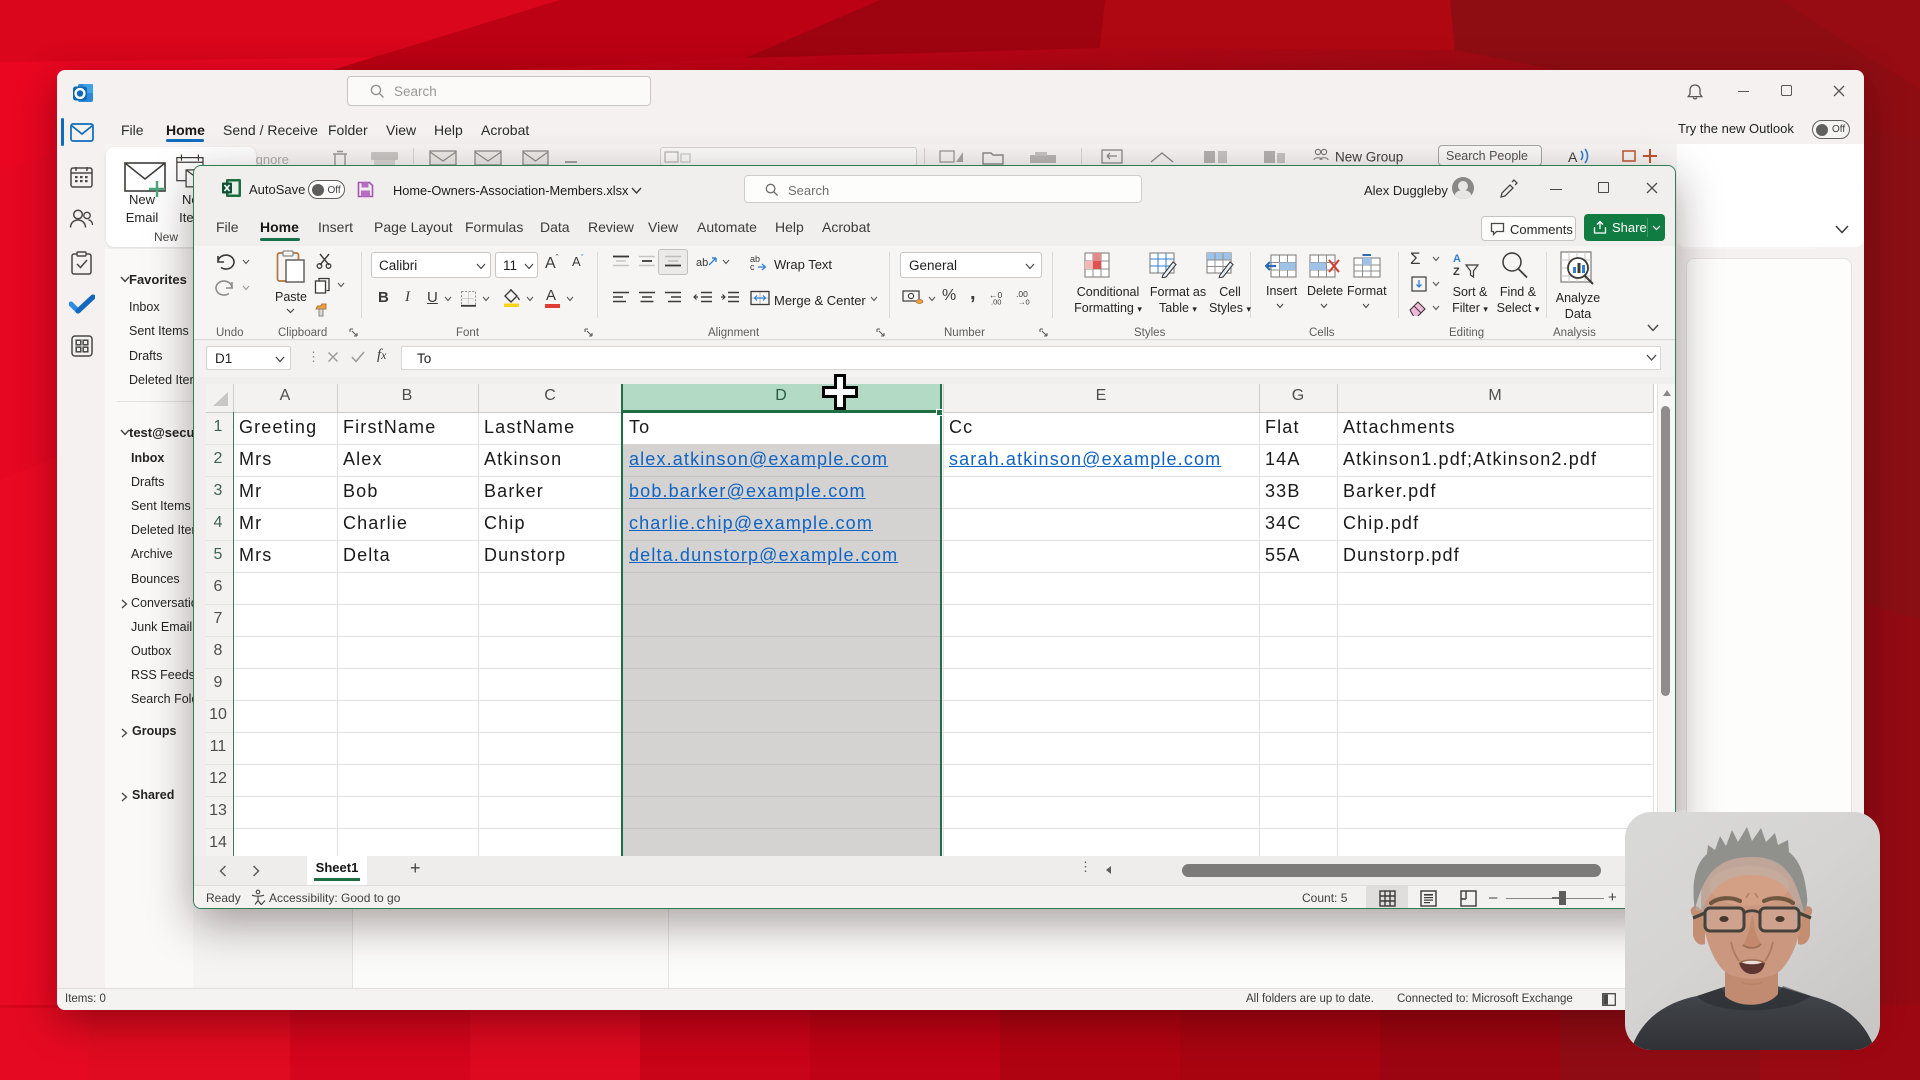 Image resolution: width=1920 pixels, height=1080 pixels. What do you see at coordinates (270, 159) in the screenshot?
I see `svg-text: Ignore` at bounding box center [270, 159].